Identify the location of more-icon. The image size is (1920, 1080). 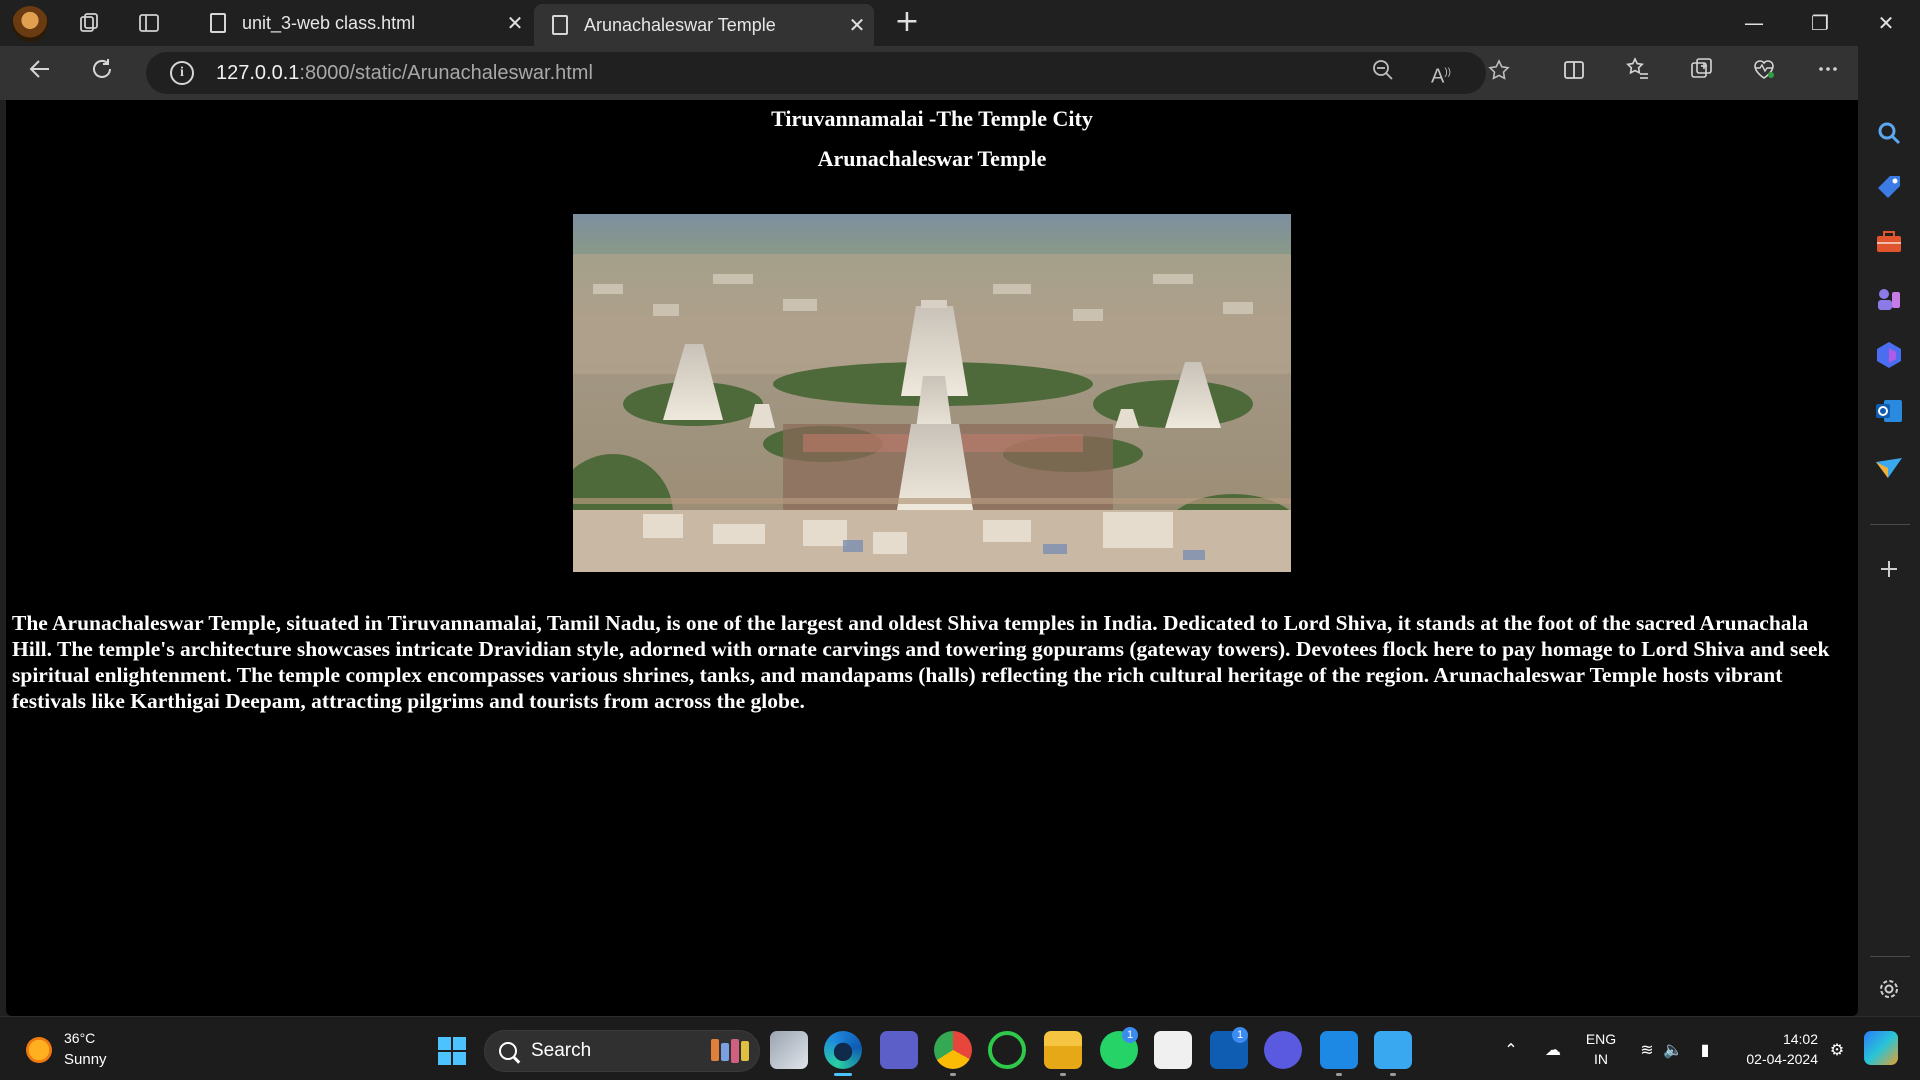
(1828, 74).